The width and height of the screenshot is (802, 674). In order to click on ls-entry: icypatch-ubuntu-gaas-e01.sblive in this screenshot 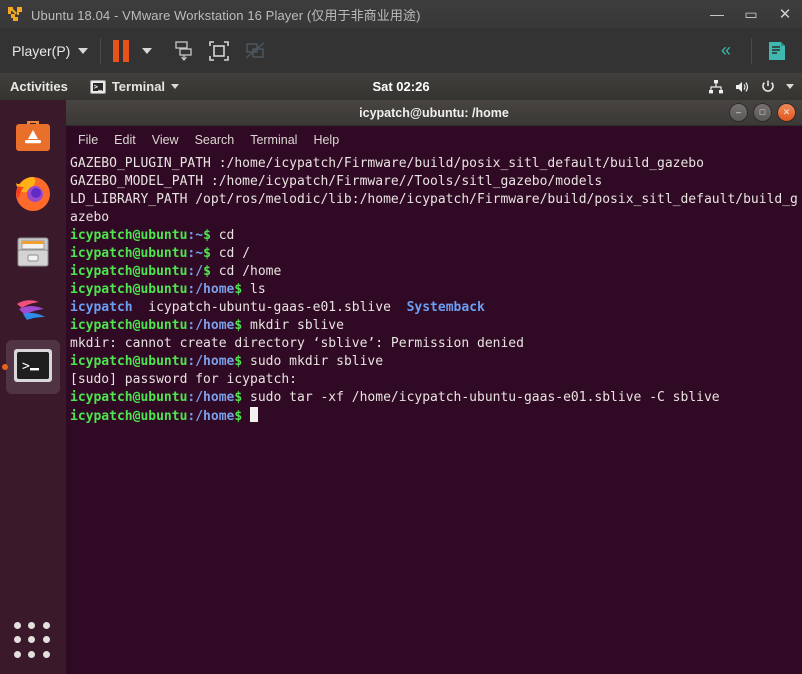, I will do `click(269, 307)`.